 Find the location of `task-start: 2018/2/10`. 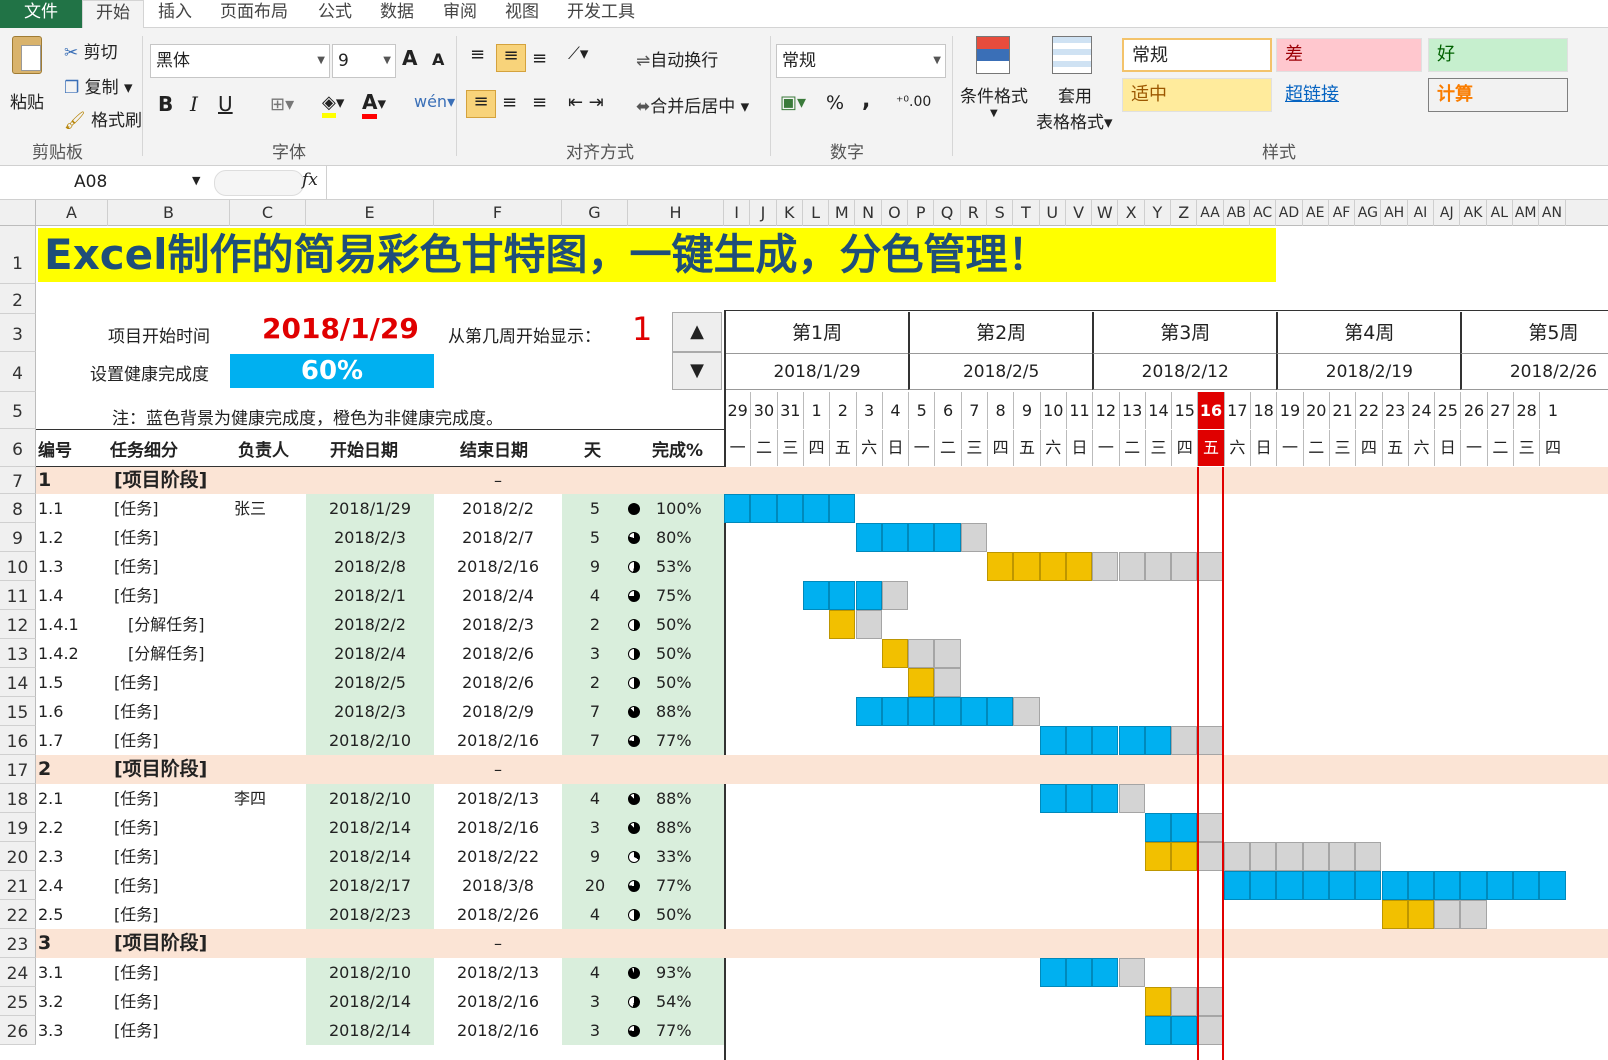

task-start: 2018/2/10 is located at coordinates (370, 740).